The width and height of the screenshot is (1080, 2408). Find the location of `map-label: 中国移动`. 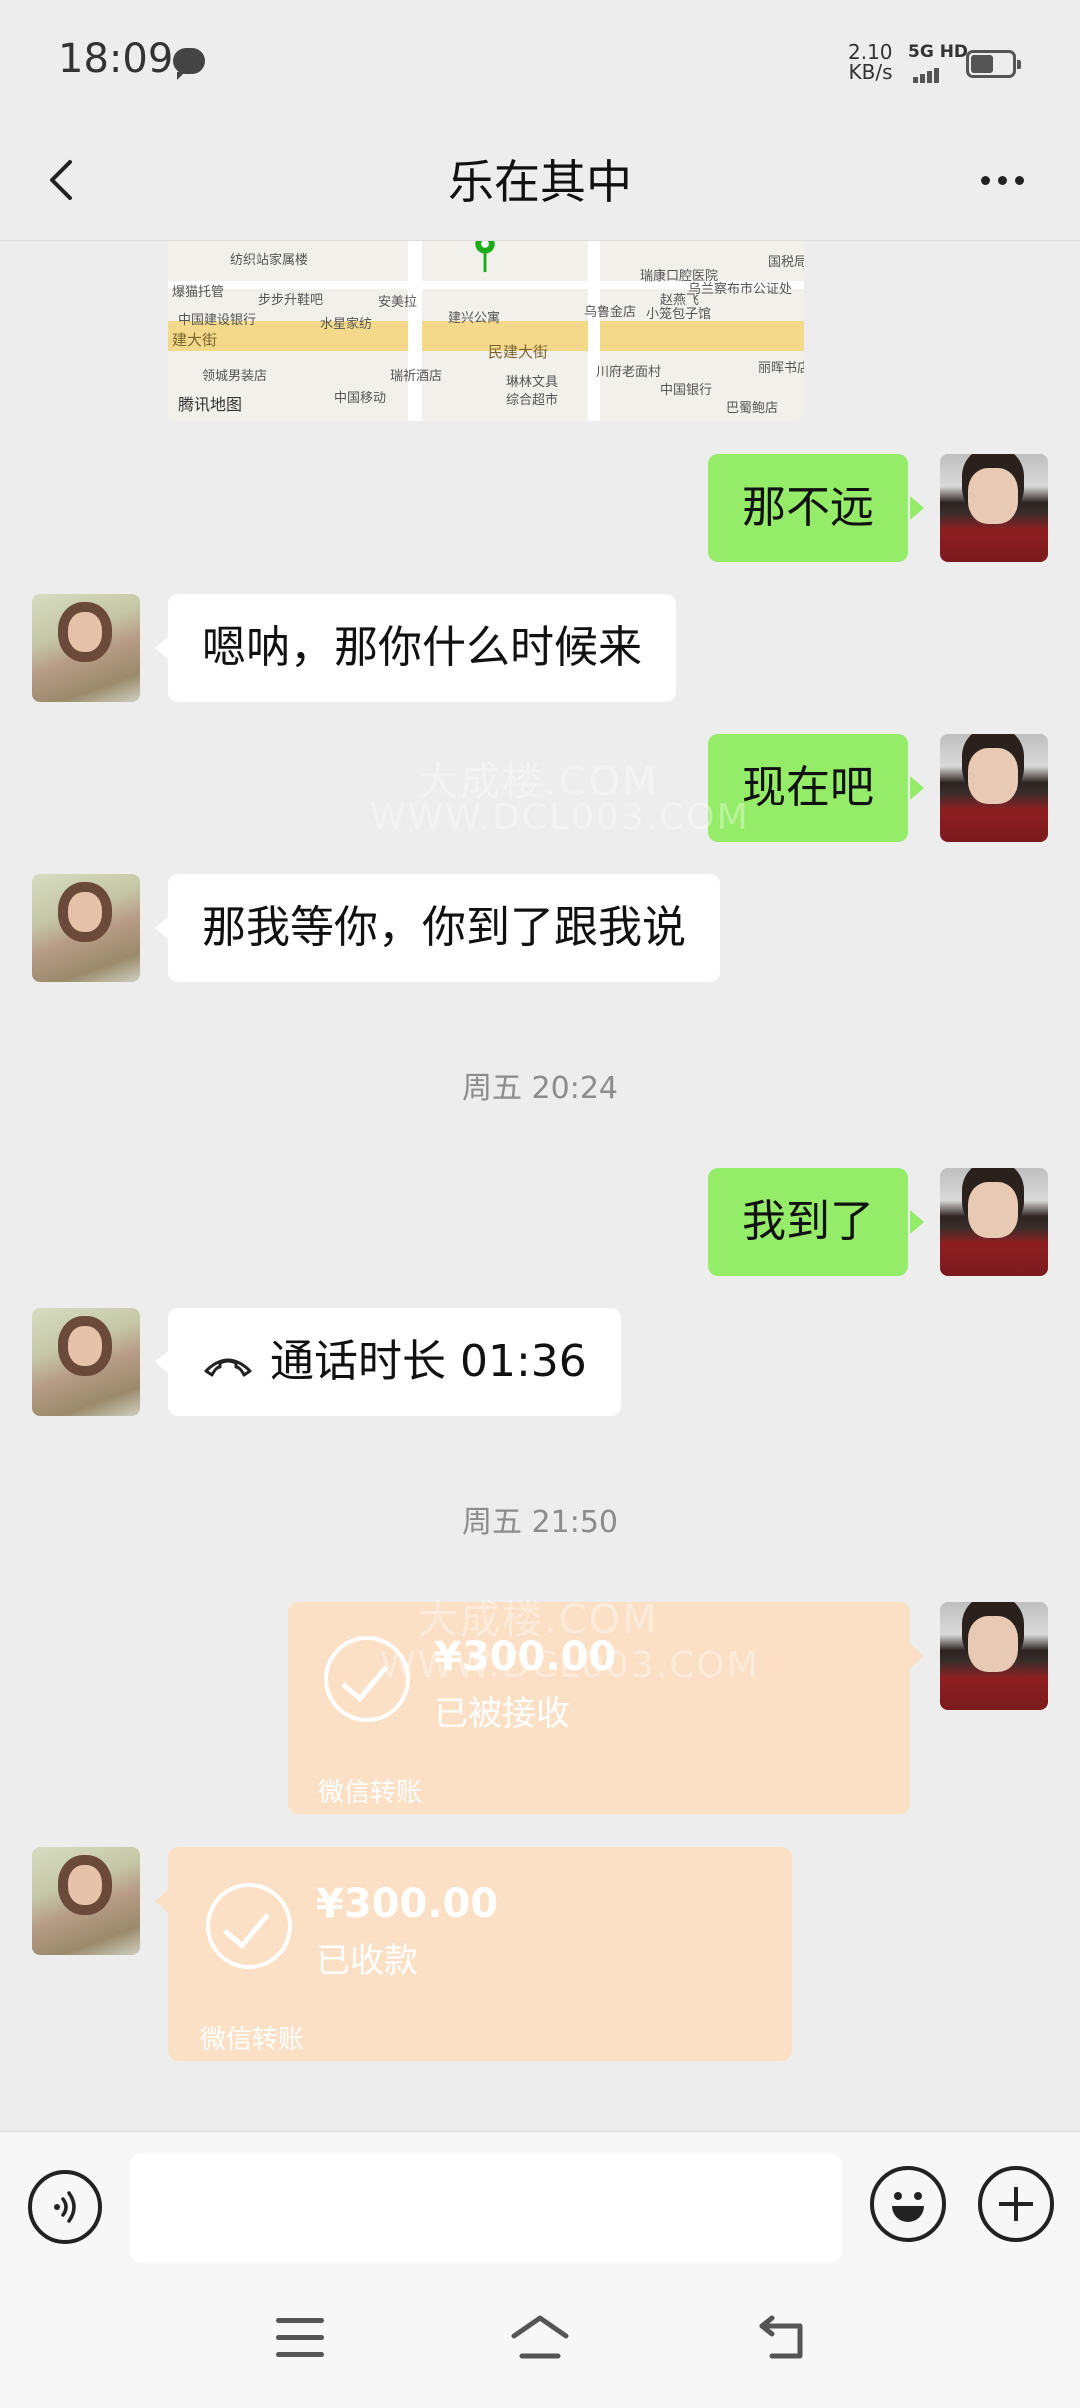

map-label: 中国移动 is located at coordinates (360, 398).